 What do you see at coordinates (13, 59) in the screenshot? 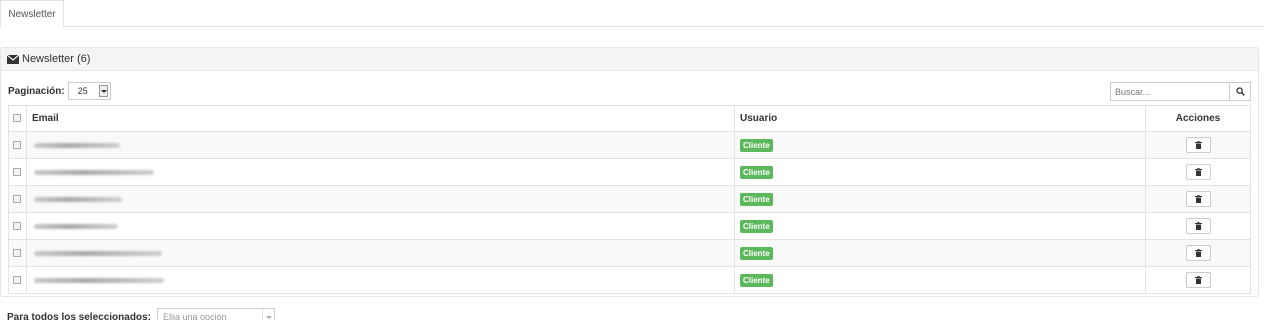
I see `envelope-icon` at bounding box center [13, 59].